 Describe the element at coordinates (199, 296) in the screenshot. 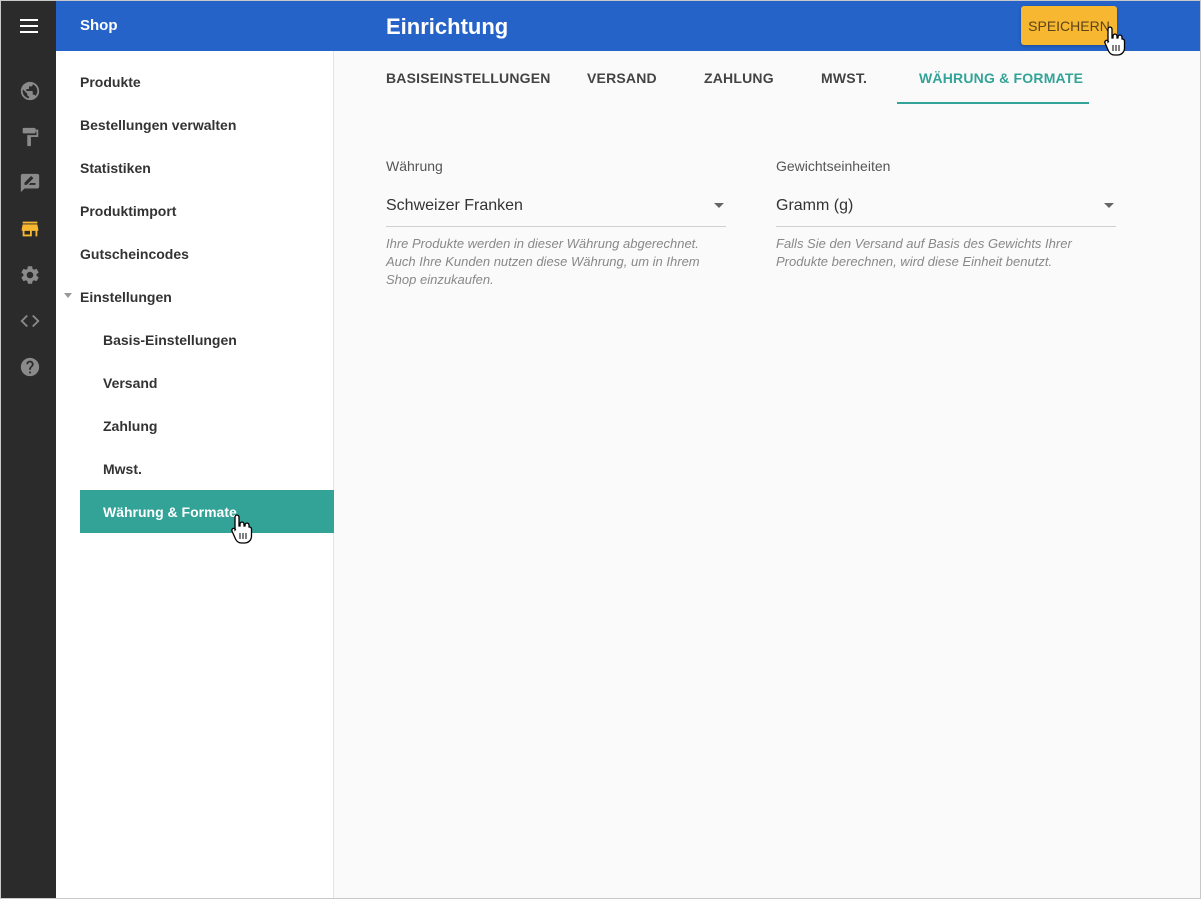

I see `sidebar-item-einstellungen: Einstellungen` at that location.